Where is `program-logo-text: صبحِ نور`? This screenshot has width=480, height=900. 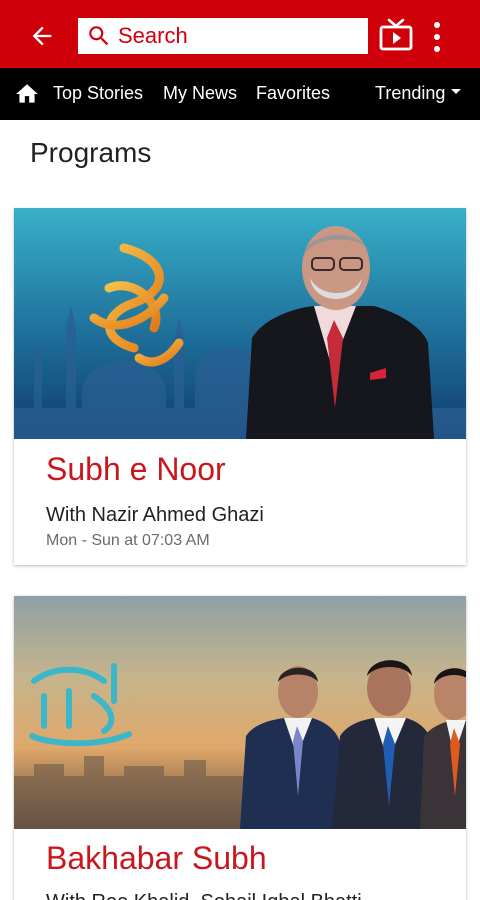 program-logo-text: صبحِ نور is located at coordinates (133, 293).